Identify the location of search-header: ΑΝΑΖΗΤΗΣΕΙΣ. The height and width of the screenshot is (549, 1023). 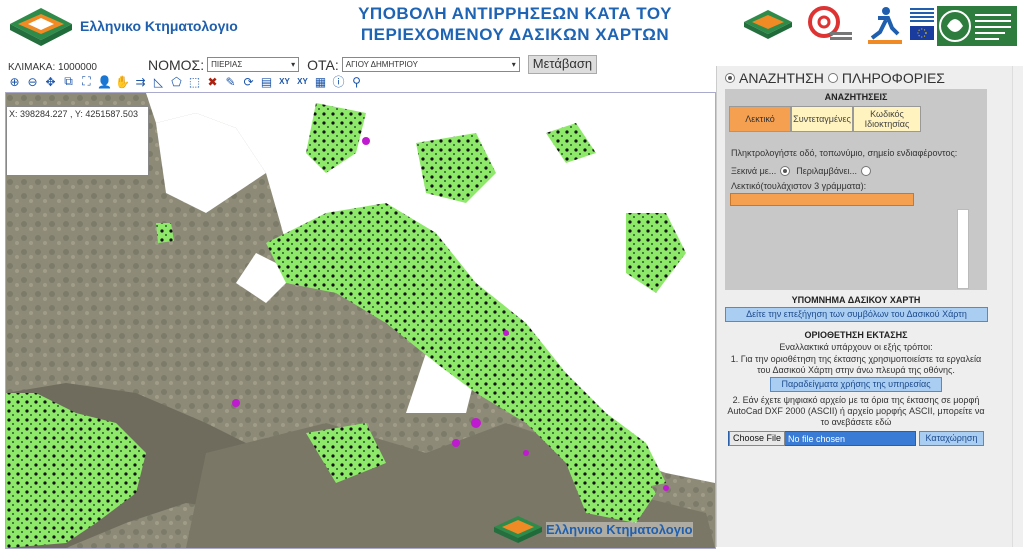
(856, 97).